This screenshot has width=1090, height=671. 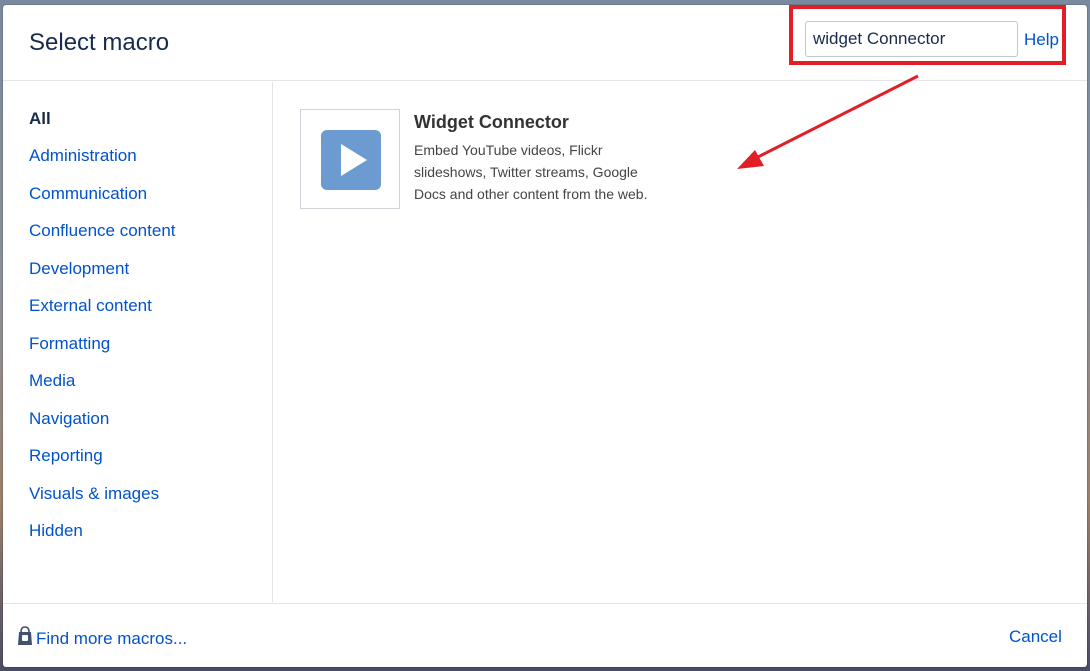 What do you see at coordinates (90, 306) in the screenshot?
I see `category-external-content: External content` at bounding box center [90, 306].